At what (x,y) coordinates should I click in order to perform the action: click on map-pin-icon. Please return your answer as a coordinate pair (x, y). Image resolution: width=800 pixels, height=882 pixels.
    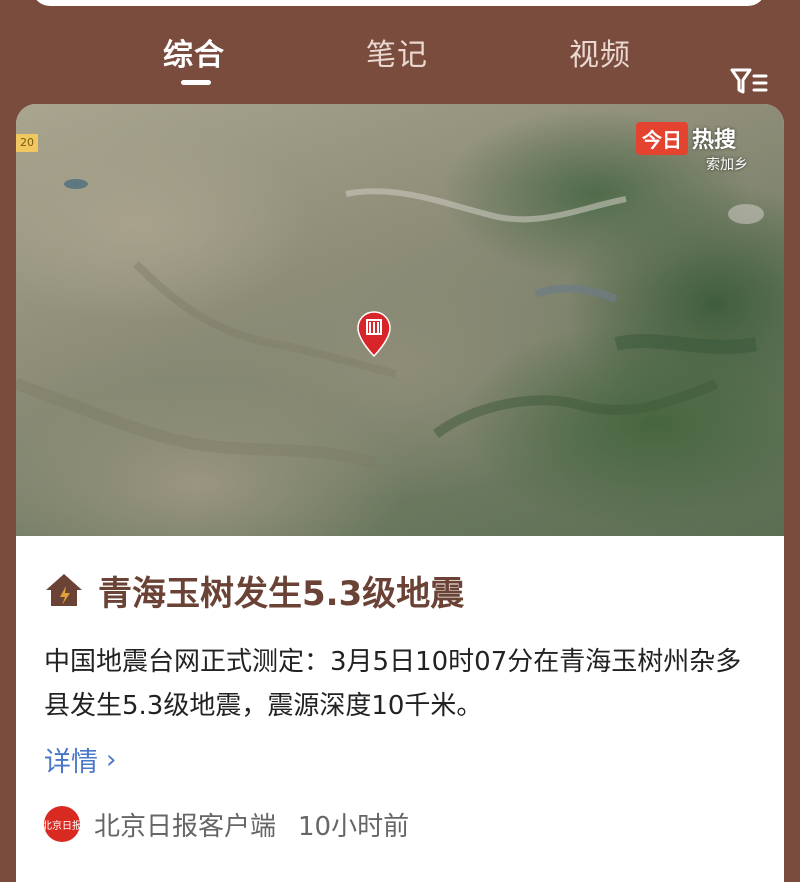
    Looking at the image, I should click on (374, 334).